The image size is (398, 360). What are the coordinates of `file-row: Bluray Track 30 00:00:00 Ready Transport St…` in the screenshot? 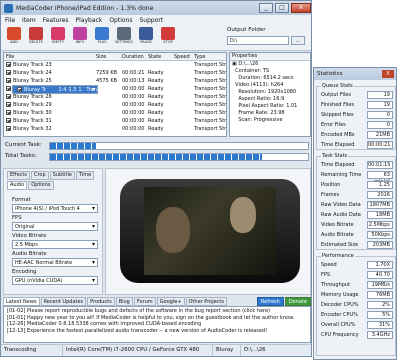 It's located at (115, 113).